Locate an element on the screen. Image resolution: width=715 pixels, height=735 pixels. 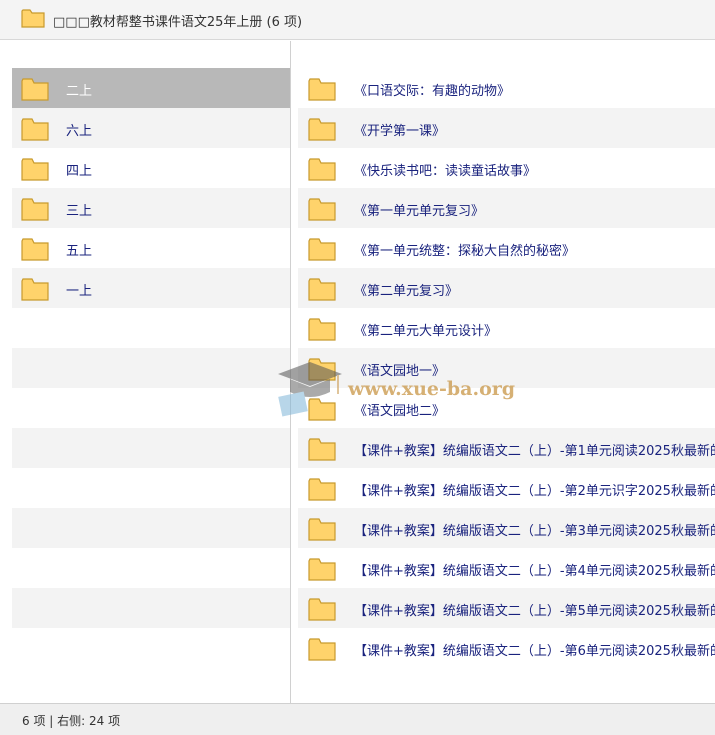
right-folder-row: 【课件+教案】统编版语文二（上）-第3单元阅读2025秋最新的 is located at coordinates (506, 528).